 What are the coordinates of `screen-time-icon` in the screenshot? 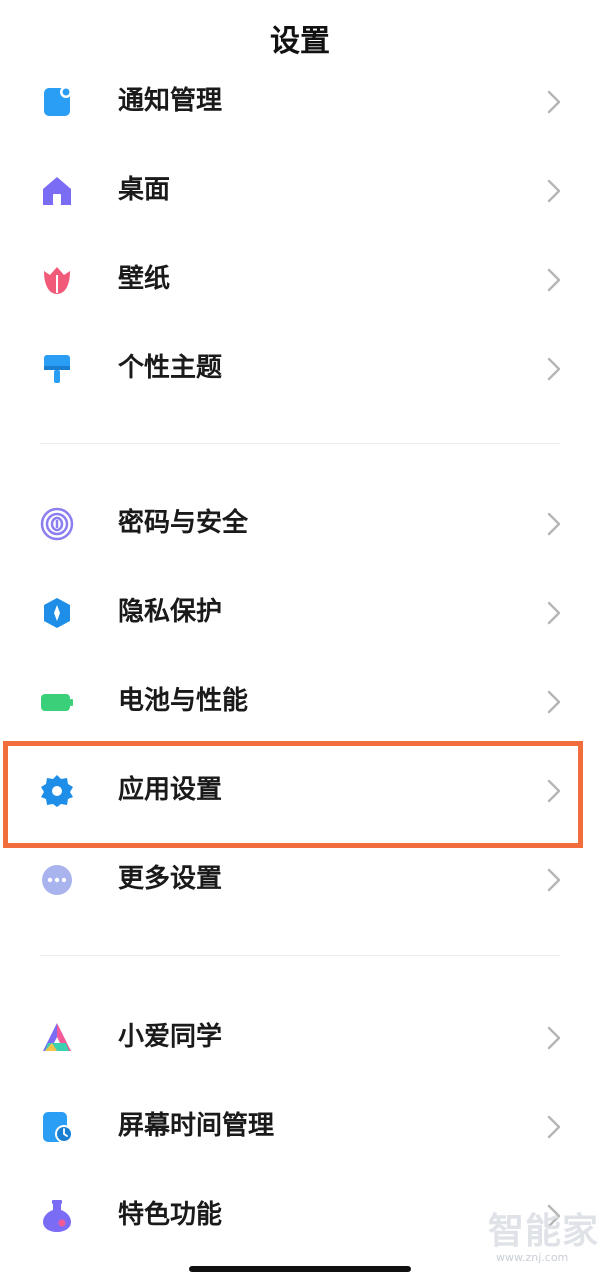 It's located at (57, 1127).